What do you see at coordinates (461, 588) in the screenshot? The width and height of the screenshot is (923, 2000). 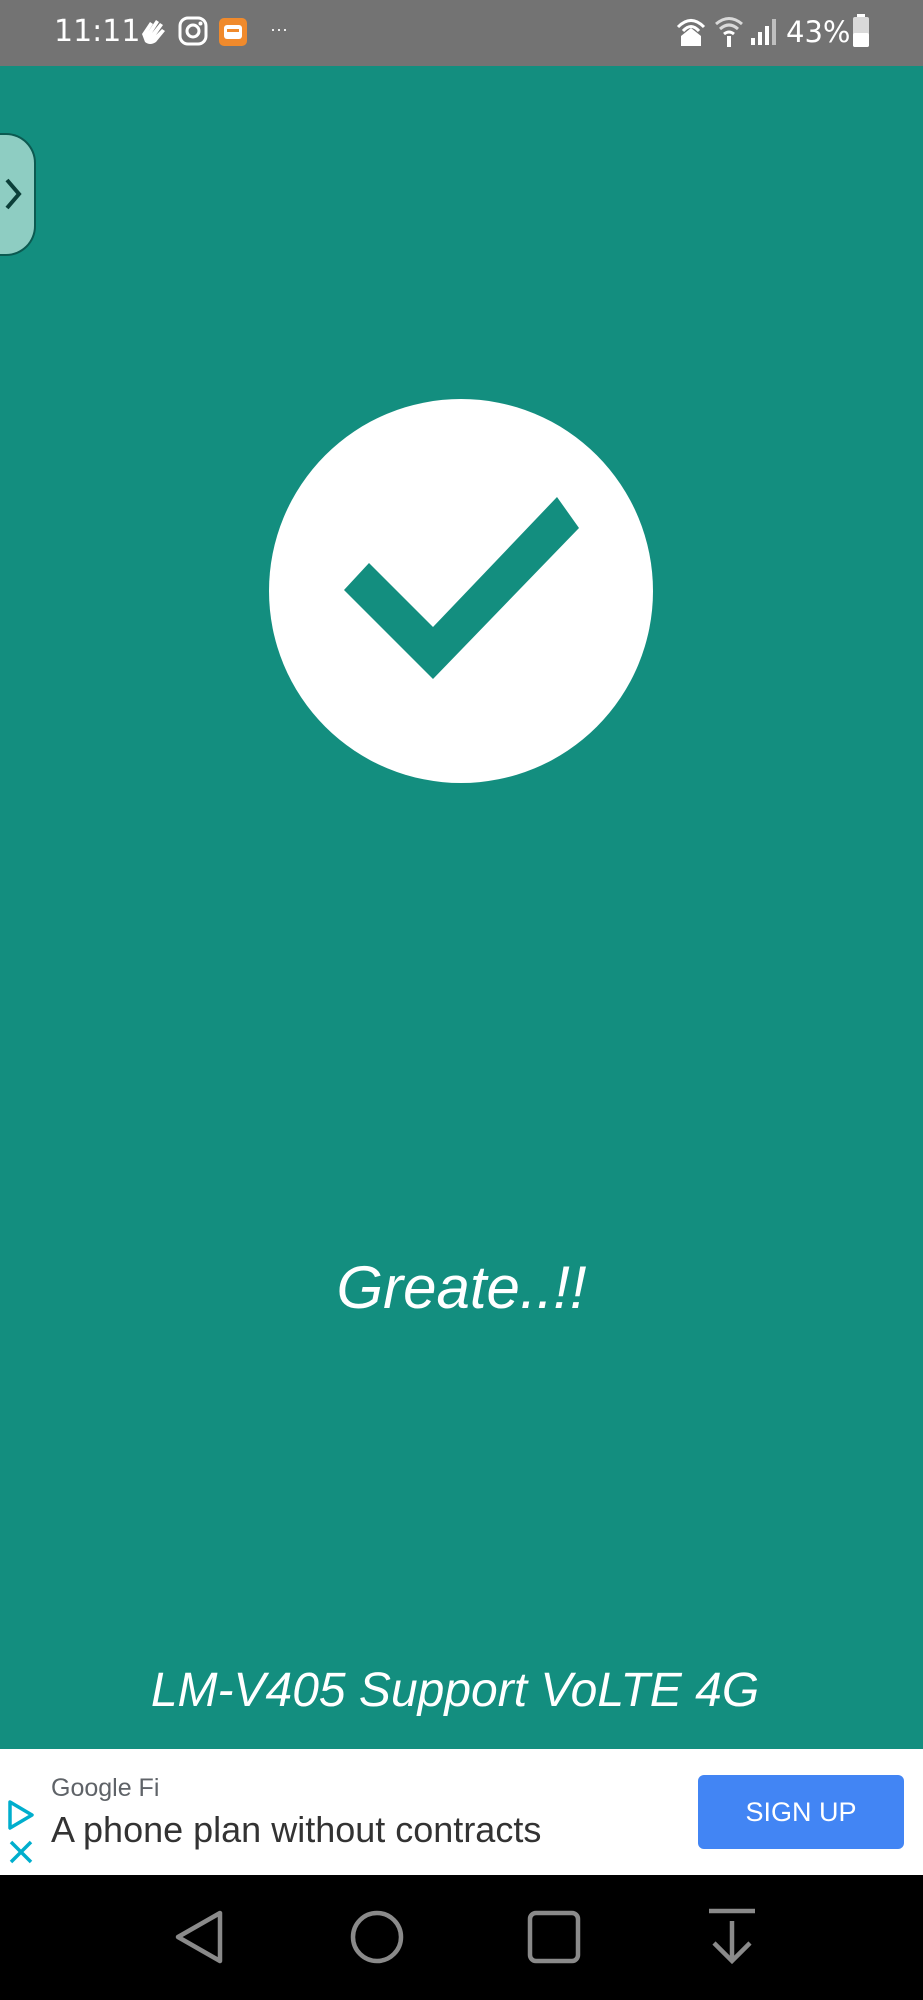 I see `checkmark-icon` at bounding box center [461, 588].